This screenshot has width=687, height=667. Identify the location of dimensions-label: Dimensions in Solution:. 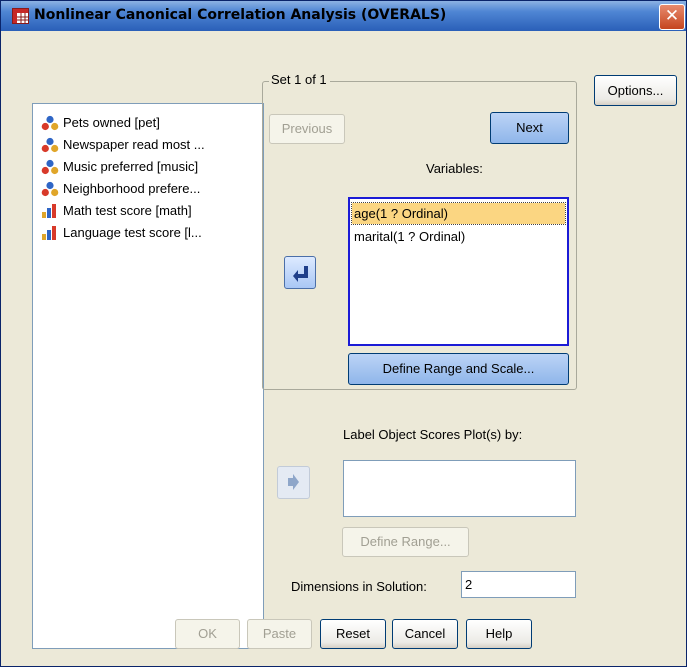
(359, 586).